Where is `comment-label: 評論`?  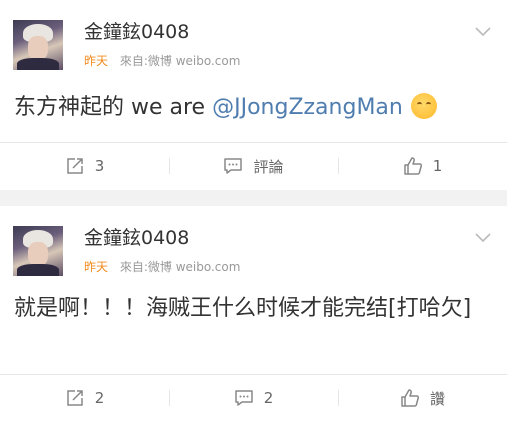 comment-label: 評論 is located at coordinates (268, 166).